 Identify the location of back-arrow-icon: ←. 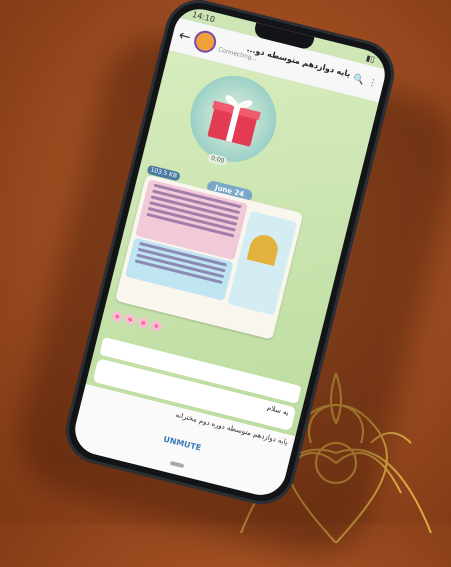
(184, 36).